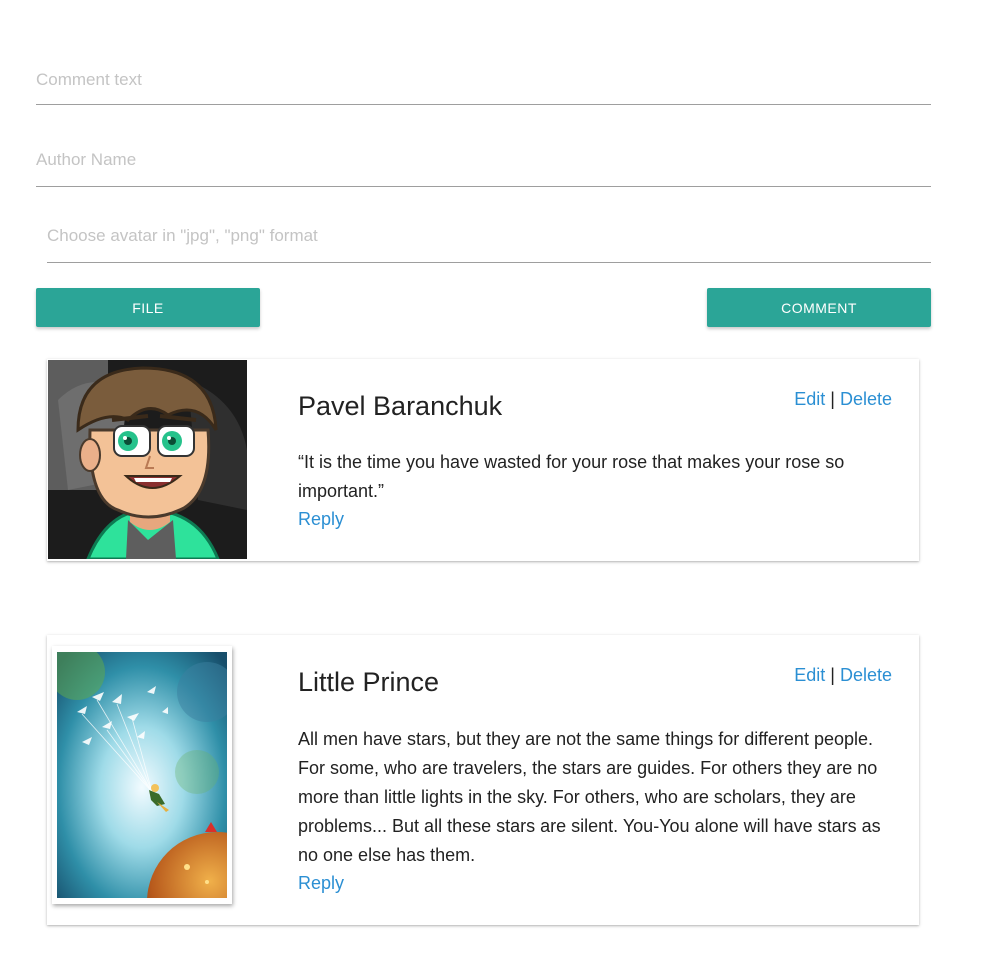  I want to click on avatar-file-path-input, so click(489, 236).